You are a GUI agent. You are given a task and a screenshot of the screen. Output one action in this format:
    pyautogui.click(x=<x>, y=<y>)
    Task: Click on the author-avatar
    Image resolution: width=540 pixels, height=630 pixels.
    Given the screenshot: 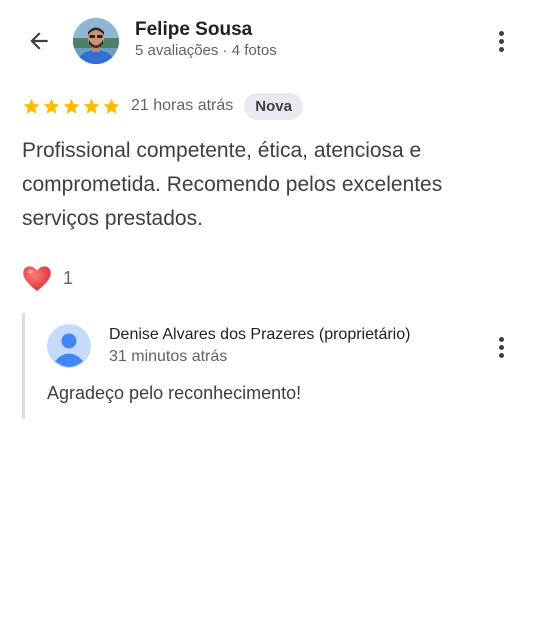 What is the action you would take?
    pyautogui.click(x=96, y=41)
    